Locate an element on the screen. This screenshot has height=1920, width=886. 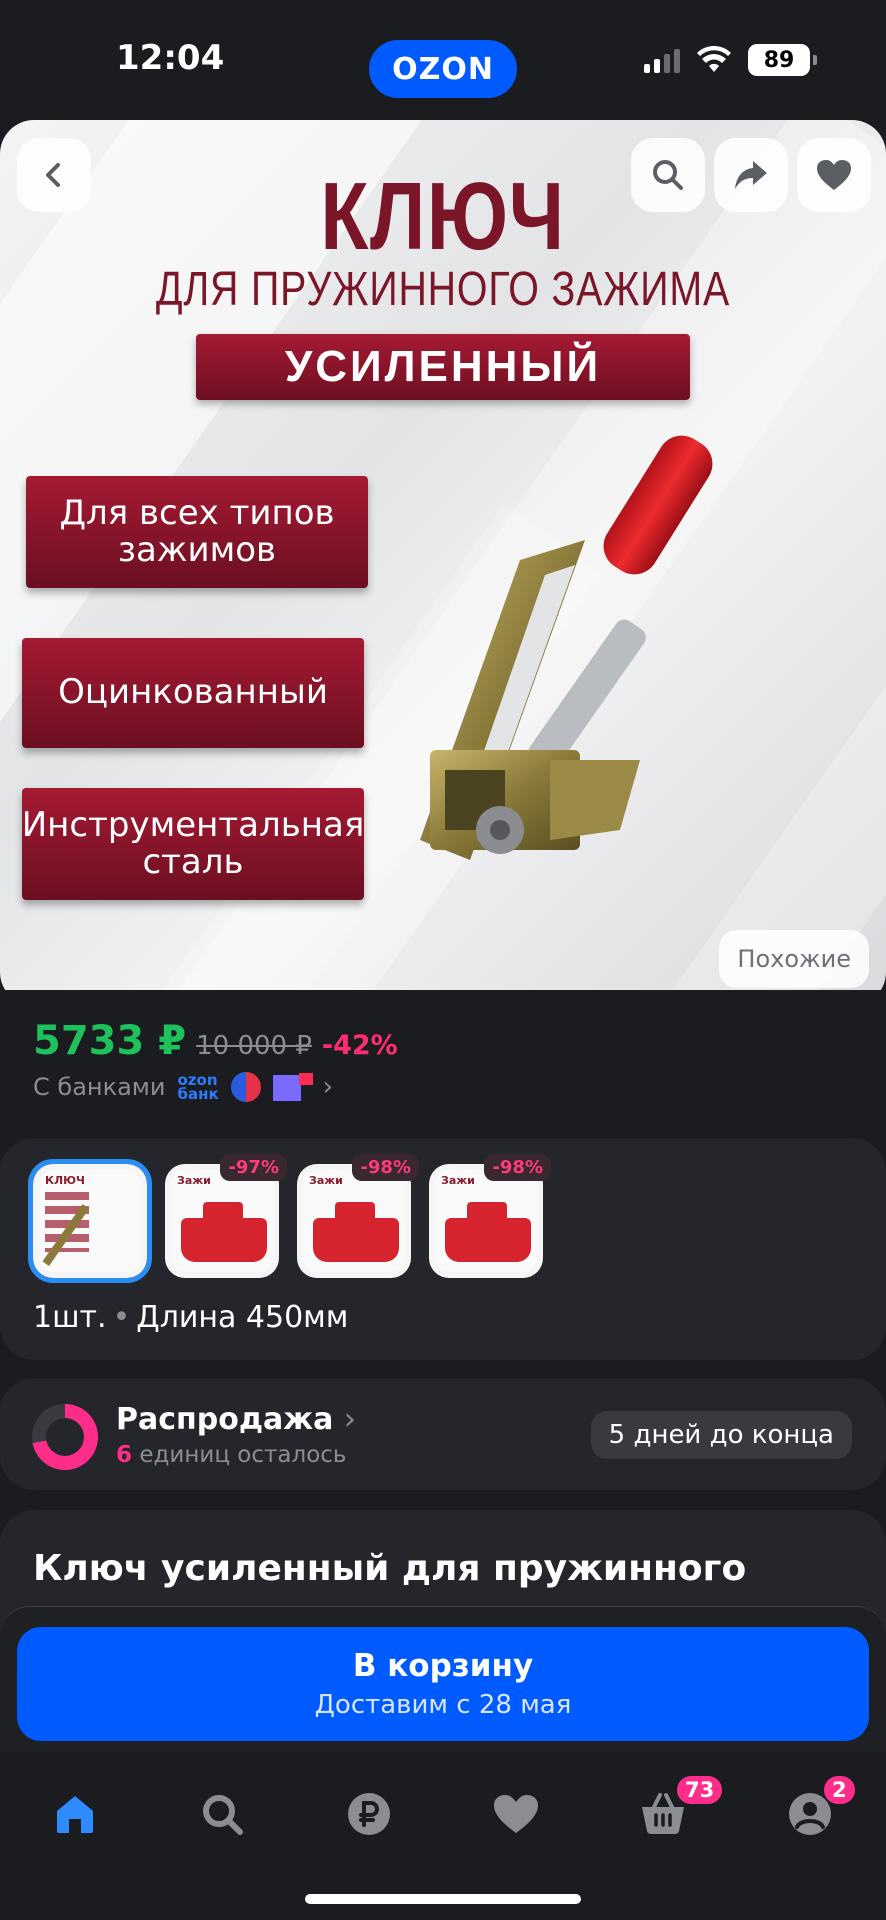
status-icons: 89 is located at coordinates (730, 60).